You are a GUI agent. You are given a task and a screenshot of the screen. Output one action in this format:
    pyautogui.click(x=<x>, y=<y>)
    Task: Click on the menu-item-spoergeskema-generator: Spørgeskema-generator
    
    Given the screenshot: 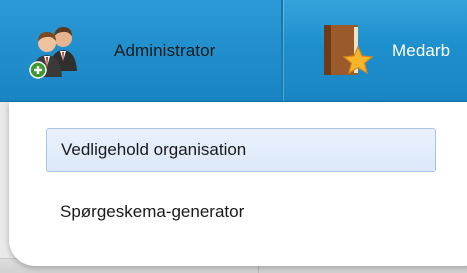 What is the action you would take?
    pyautogui.click(x=241, y=212)
    